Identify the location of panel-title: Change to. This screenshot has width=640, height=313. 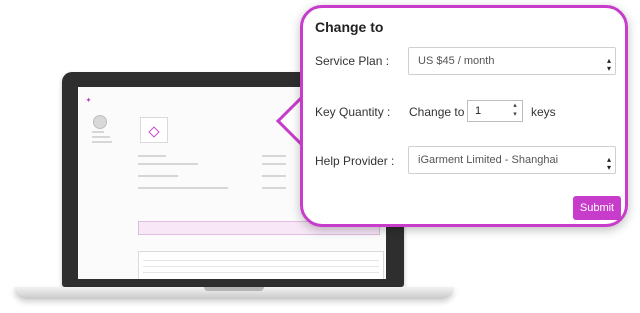
(349, 27).